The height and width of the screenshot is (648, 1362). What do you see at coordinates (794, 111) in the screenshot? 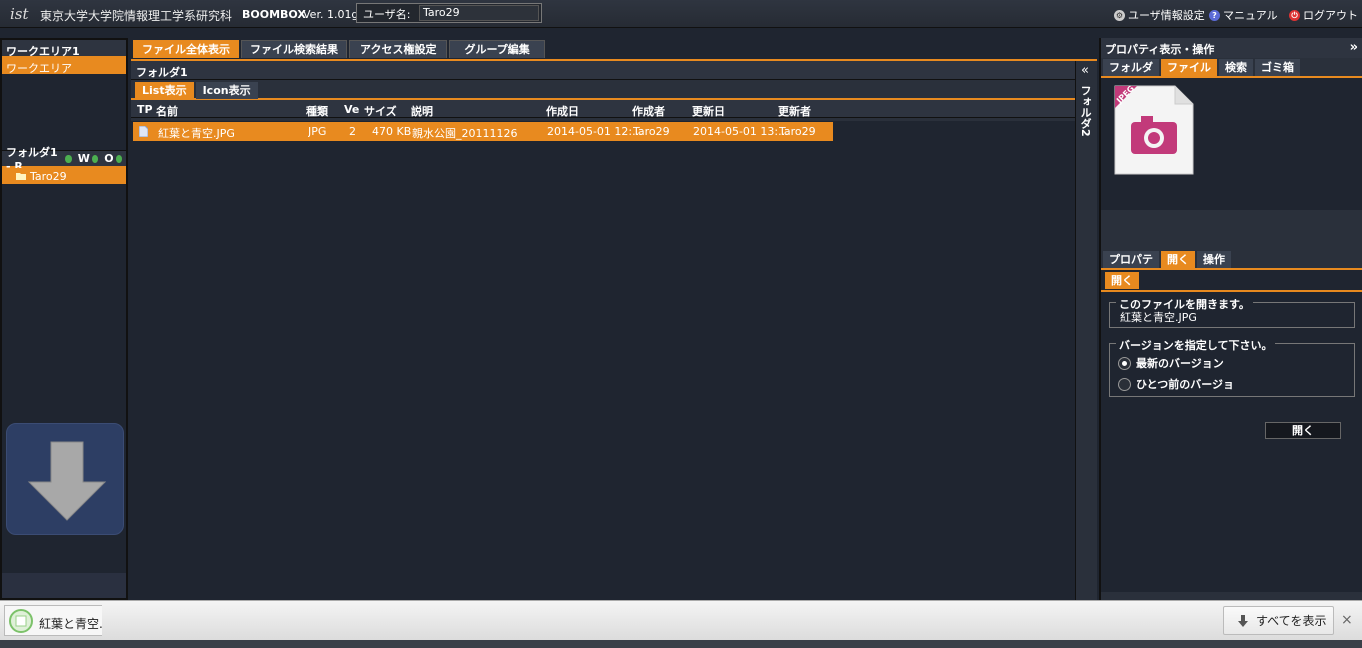
I see `col-updater: 更新者` at bounding box center [794, 111].